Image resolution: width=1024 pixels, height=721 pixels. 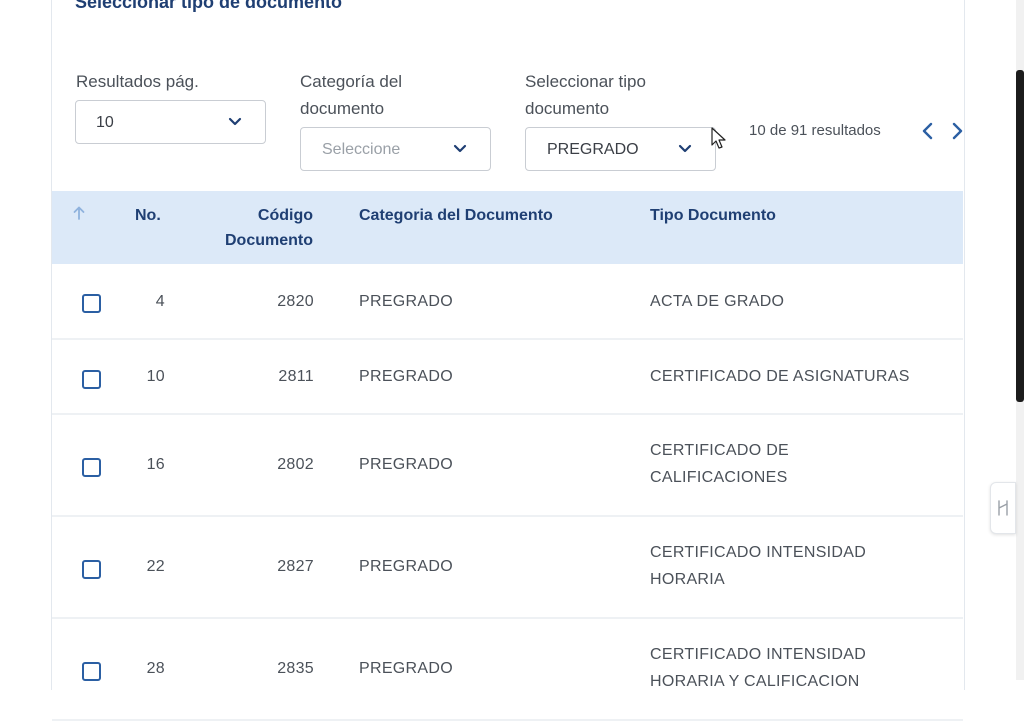 What do you see at coordinates (351, 81) in the screenshot?
I see `category-label-line1: Categoría del` at bounding box center [351, 81].